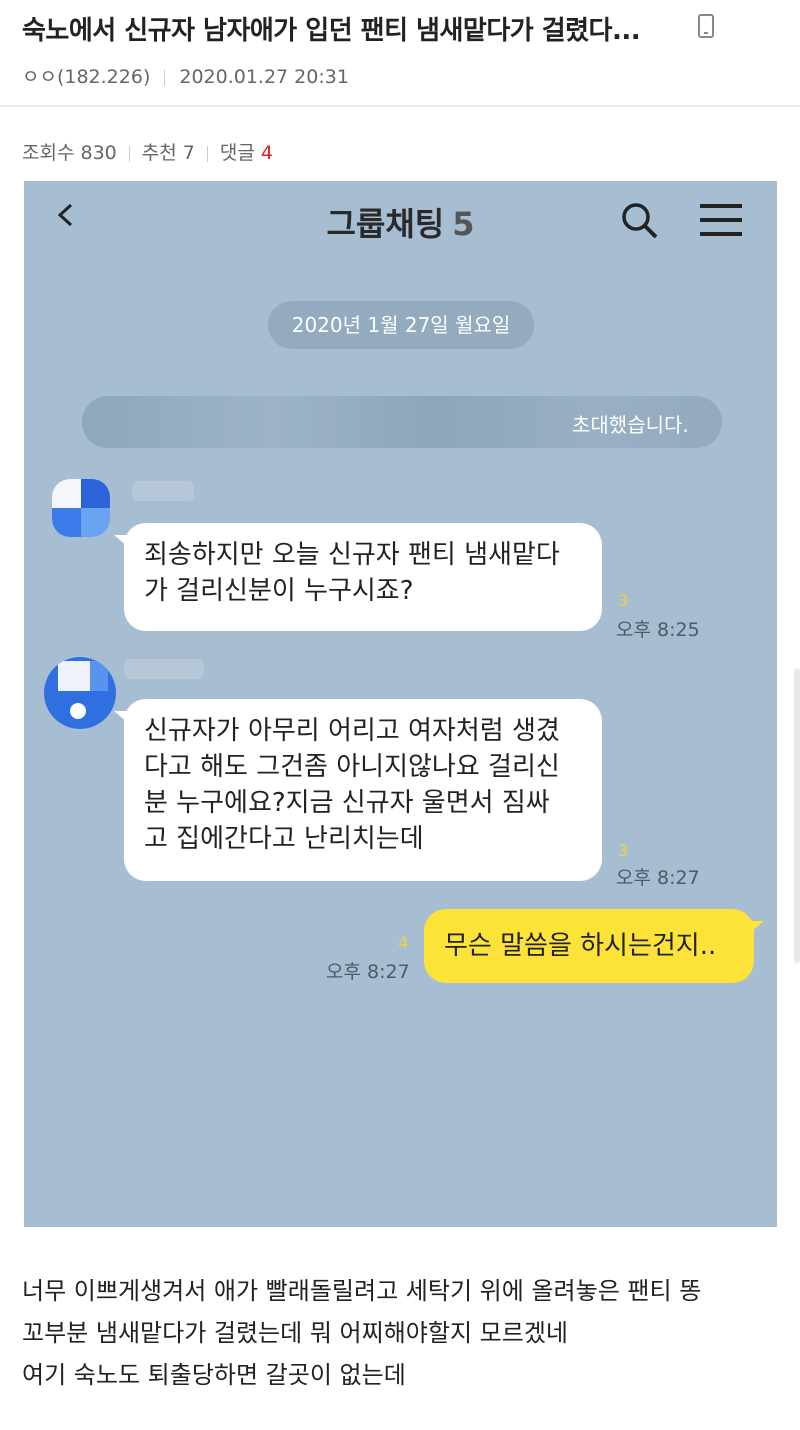  I want to click on message-bubble: 죄송하지만 오늘 신규자 팬티 냄새맡다 가 걸리신분이 누구시죠?, so click(358, 577).